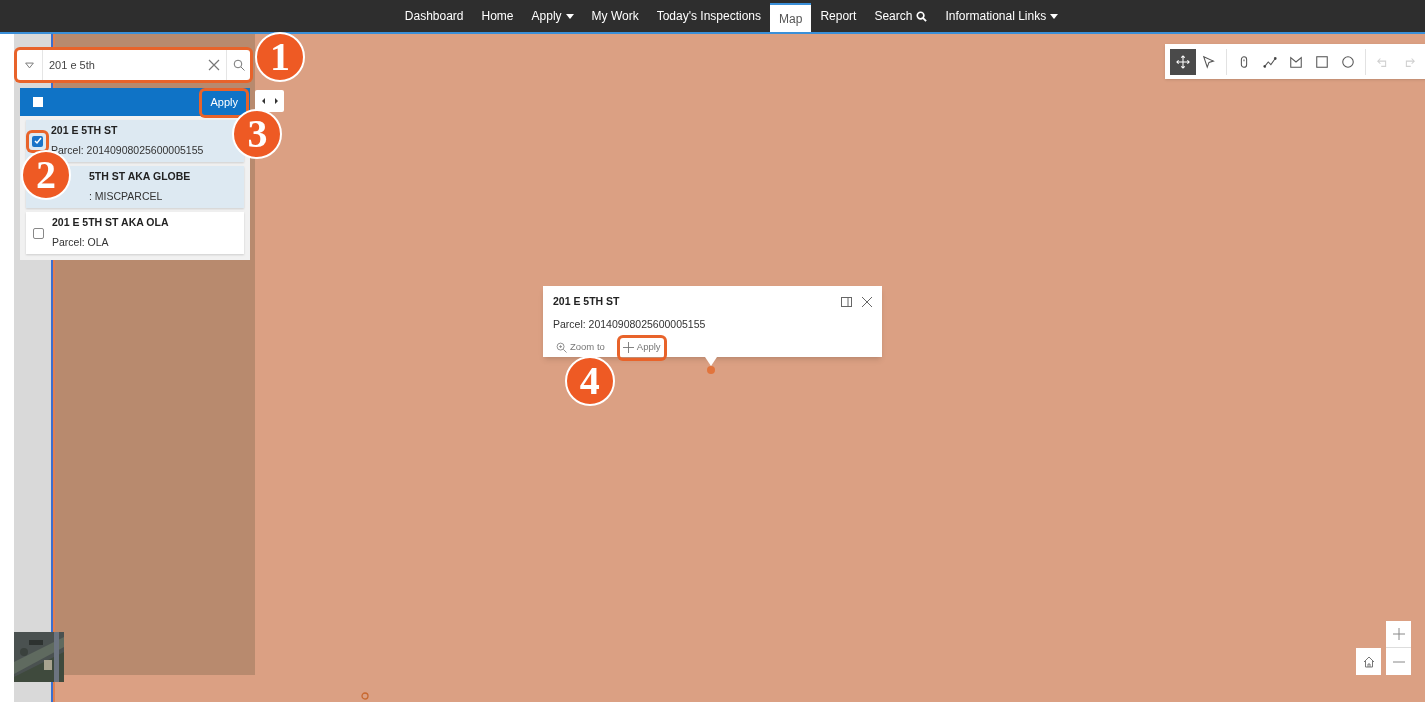 The width and height of the screenshot is (1425, 702). Describe the element at coordinates (1183, 61) in the screenshot. I see `tool-button` at that location.